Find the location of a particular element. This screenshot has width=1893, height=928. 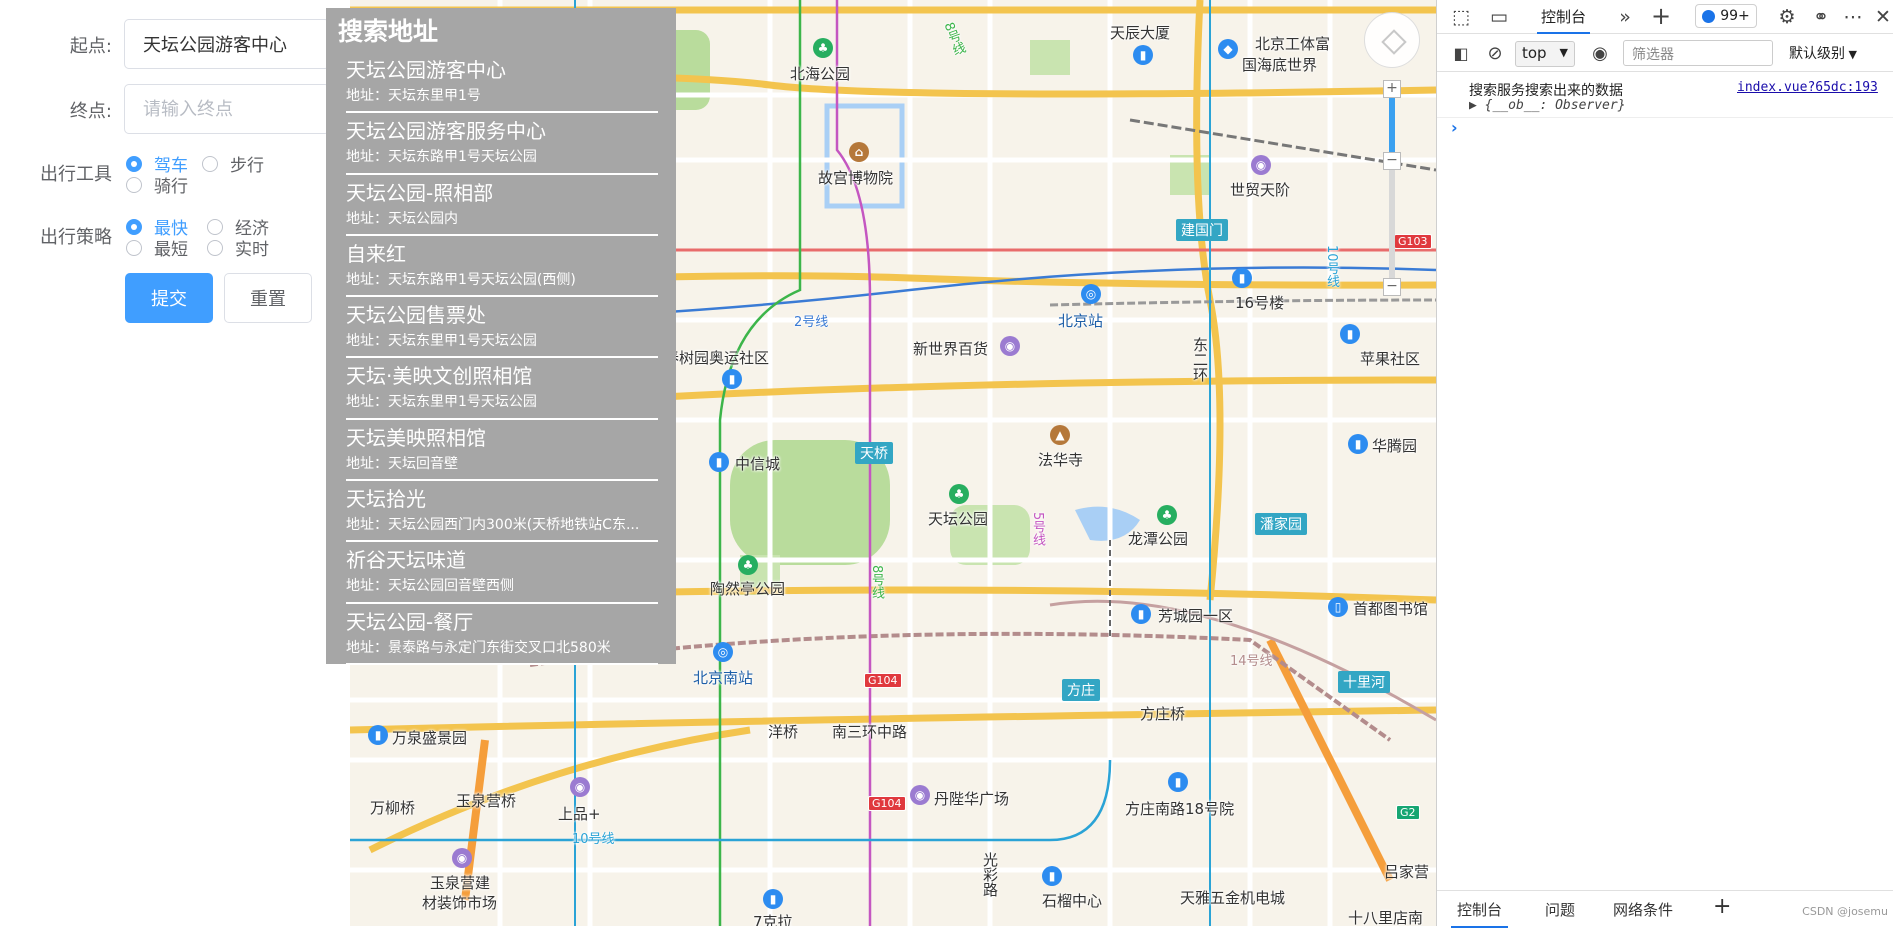

label-fangcheng: 芳城园一区 is located at coordinates (1195, 615).